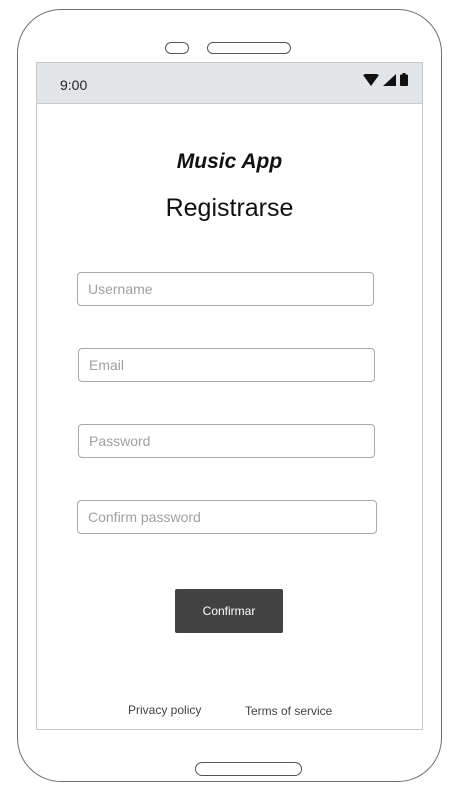 The height and width of the screenshot is (802, 463). Describe the element at coordinates (227, 517) in the screenshot. I see `confirm-password-field` at that location.